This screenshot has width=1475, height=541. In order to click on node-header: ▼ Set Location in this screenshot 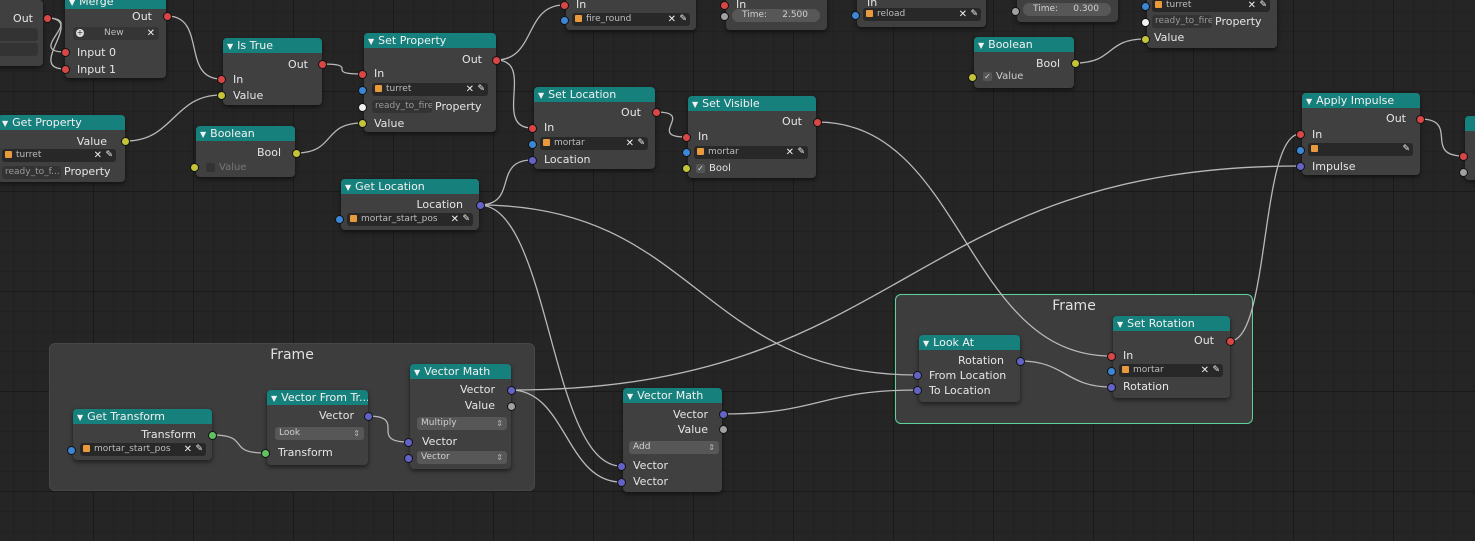, I will do `click(594, 94)`.